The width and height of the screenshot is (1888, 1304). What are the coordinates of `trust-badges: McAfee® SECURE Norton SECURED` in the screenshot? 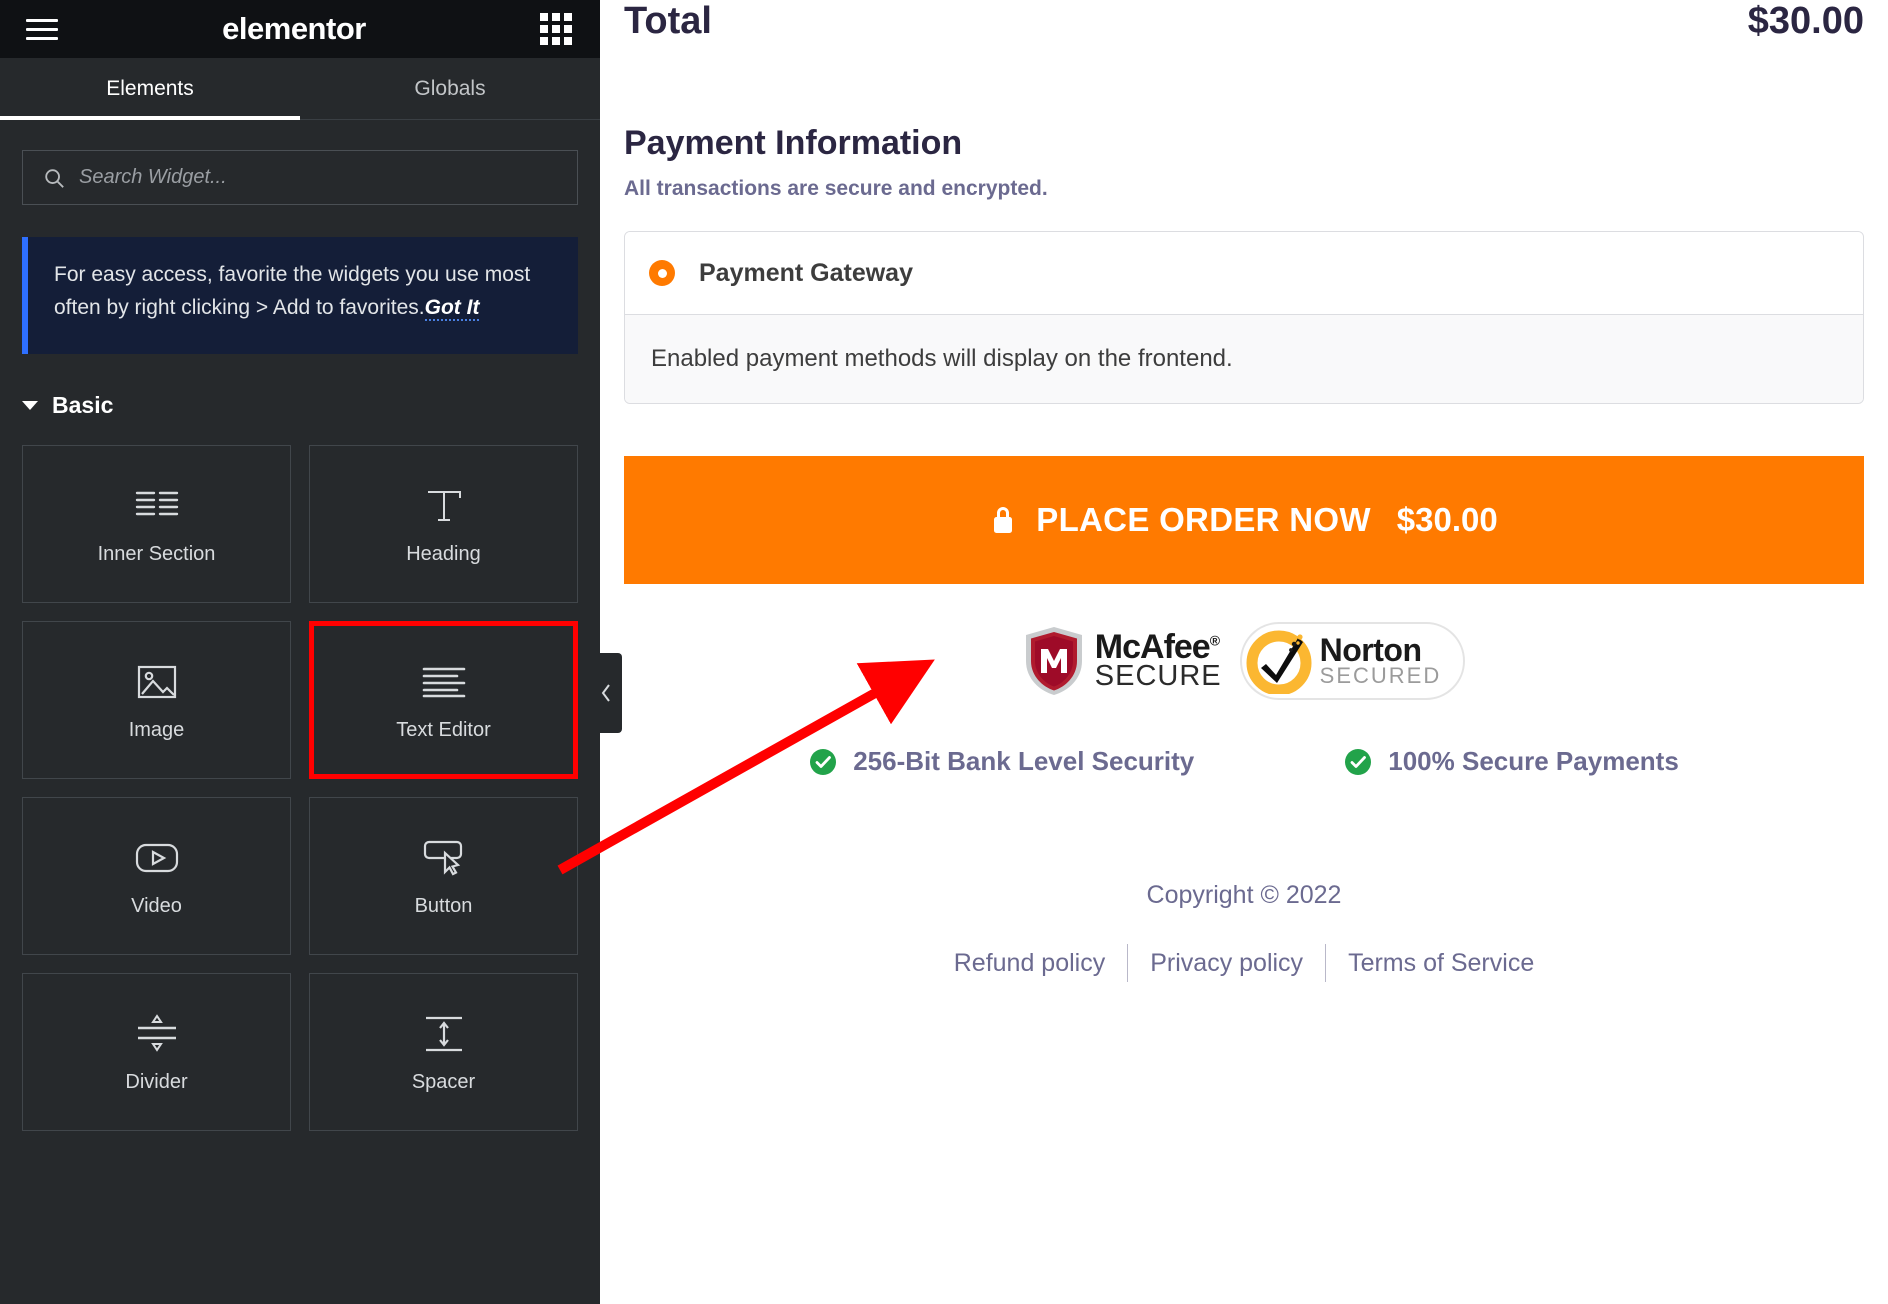 It's located at (1244, 661).